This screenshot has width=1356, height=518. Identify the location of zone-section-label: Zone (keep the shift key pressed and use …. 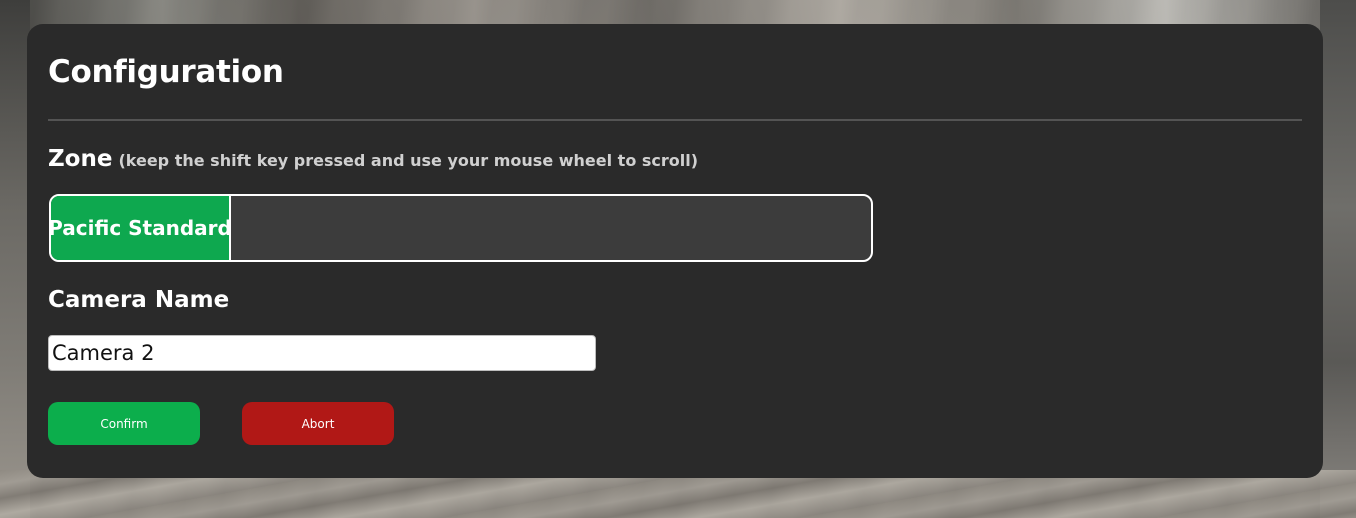
(373, 160).